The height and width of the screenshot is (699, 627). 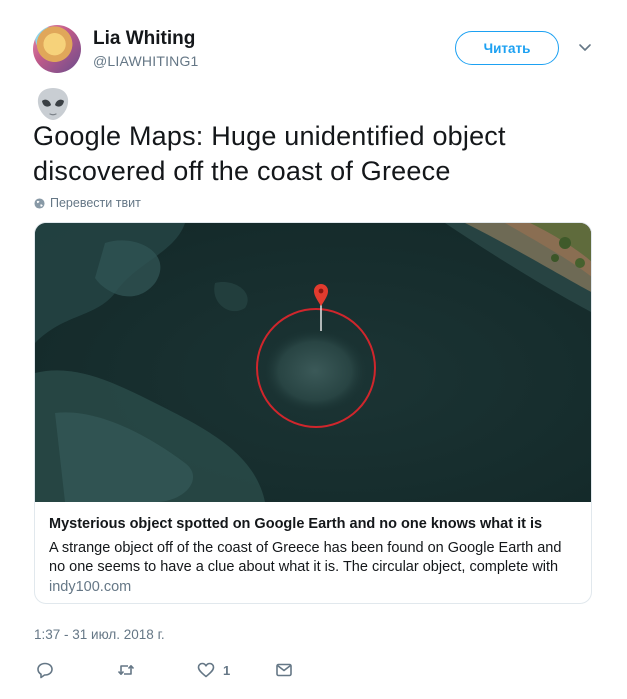 What do you see at coordinates (227, 670) in the screenshot?
I see `like-count: 1` at bounding box center [227, 670].